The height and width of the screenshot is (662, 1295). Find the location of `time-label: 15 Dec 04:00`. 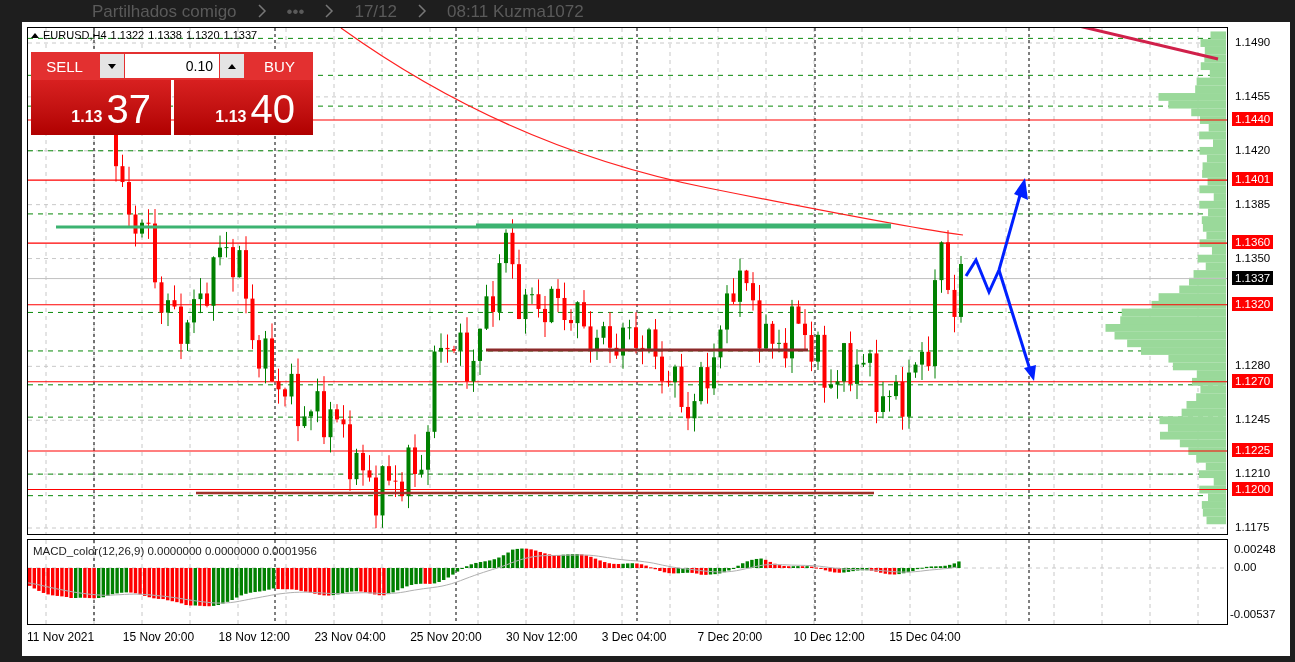

time-label: 15 Dec 04:00 is located at coordinates (925, 637).